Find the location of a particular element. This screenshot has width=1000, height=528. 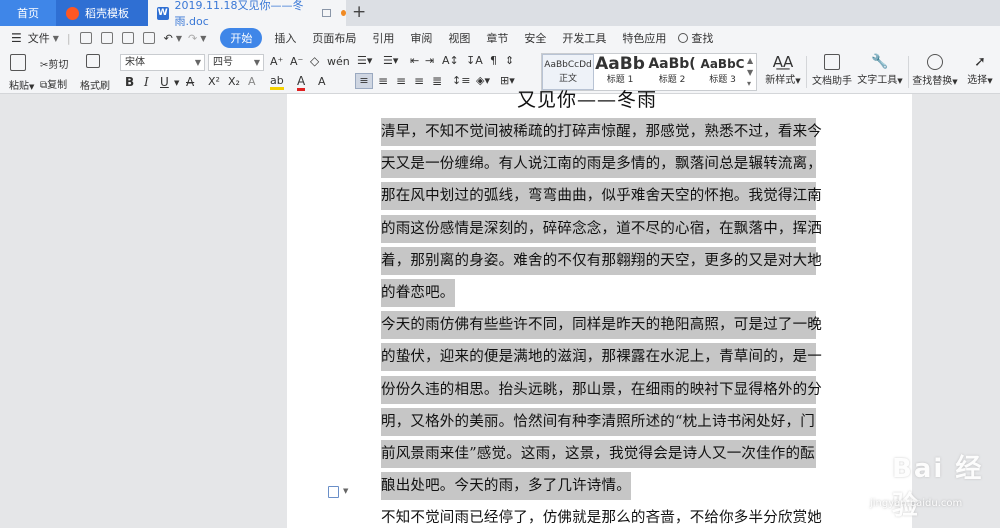

menu-chapter: 章节 is located at coordinates (497, 38).